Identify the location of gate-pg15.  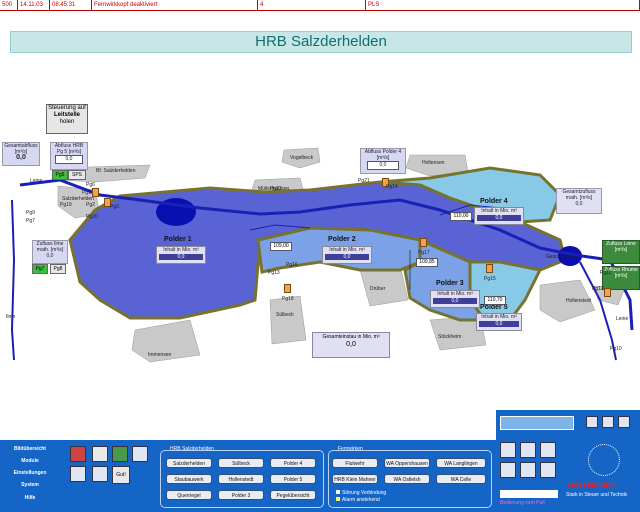
(489, 268).